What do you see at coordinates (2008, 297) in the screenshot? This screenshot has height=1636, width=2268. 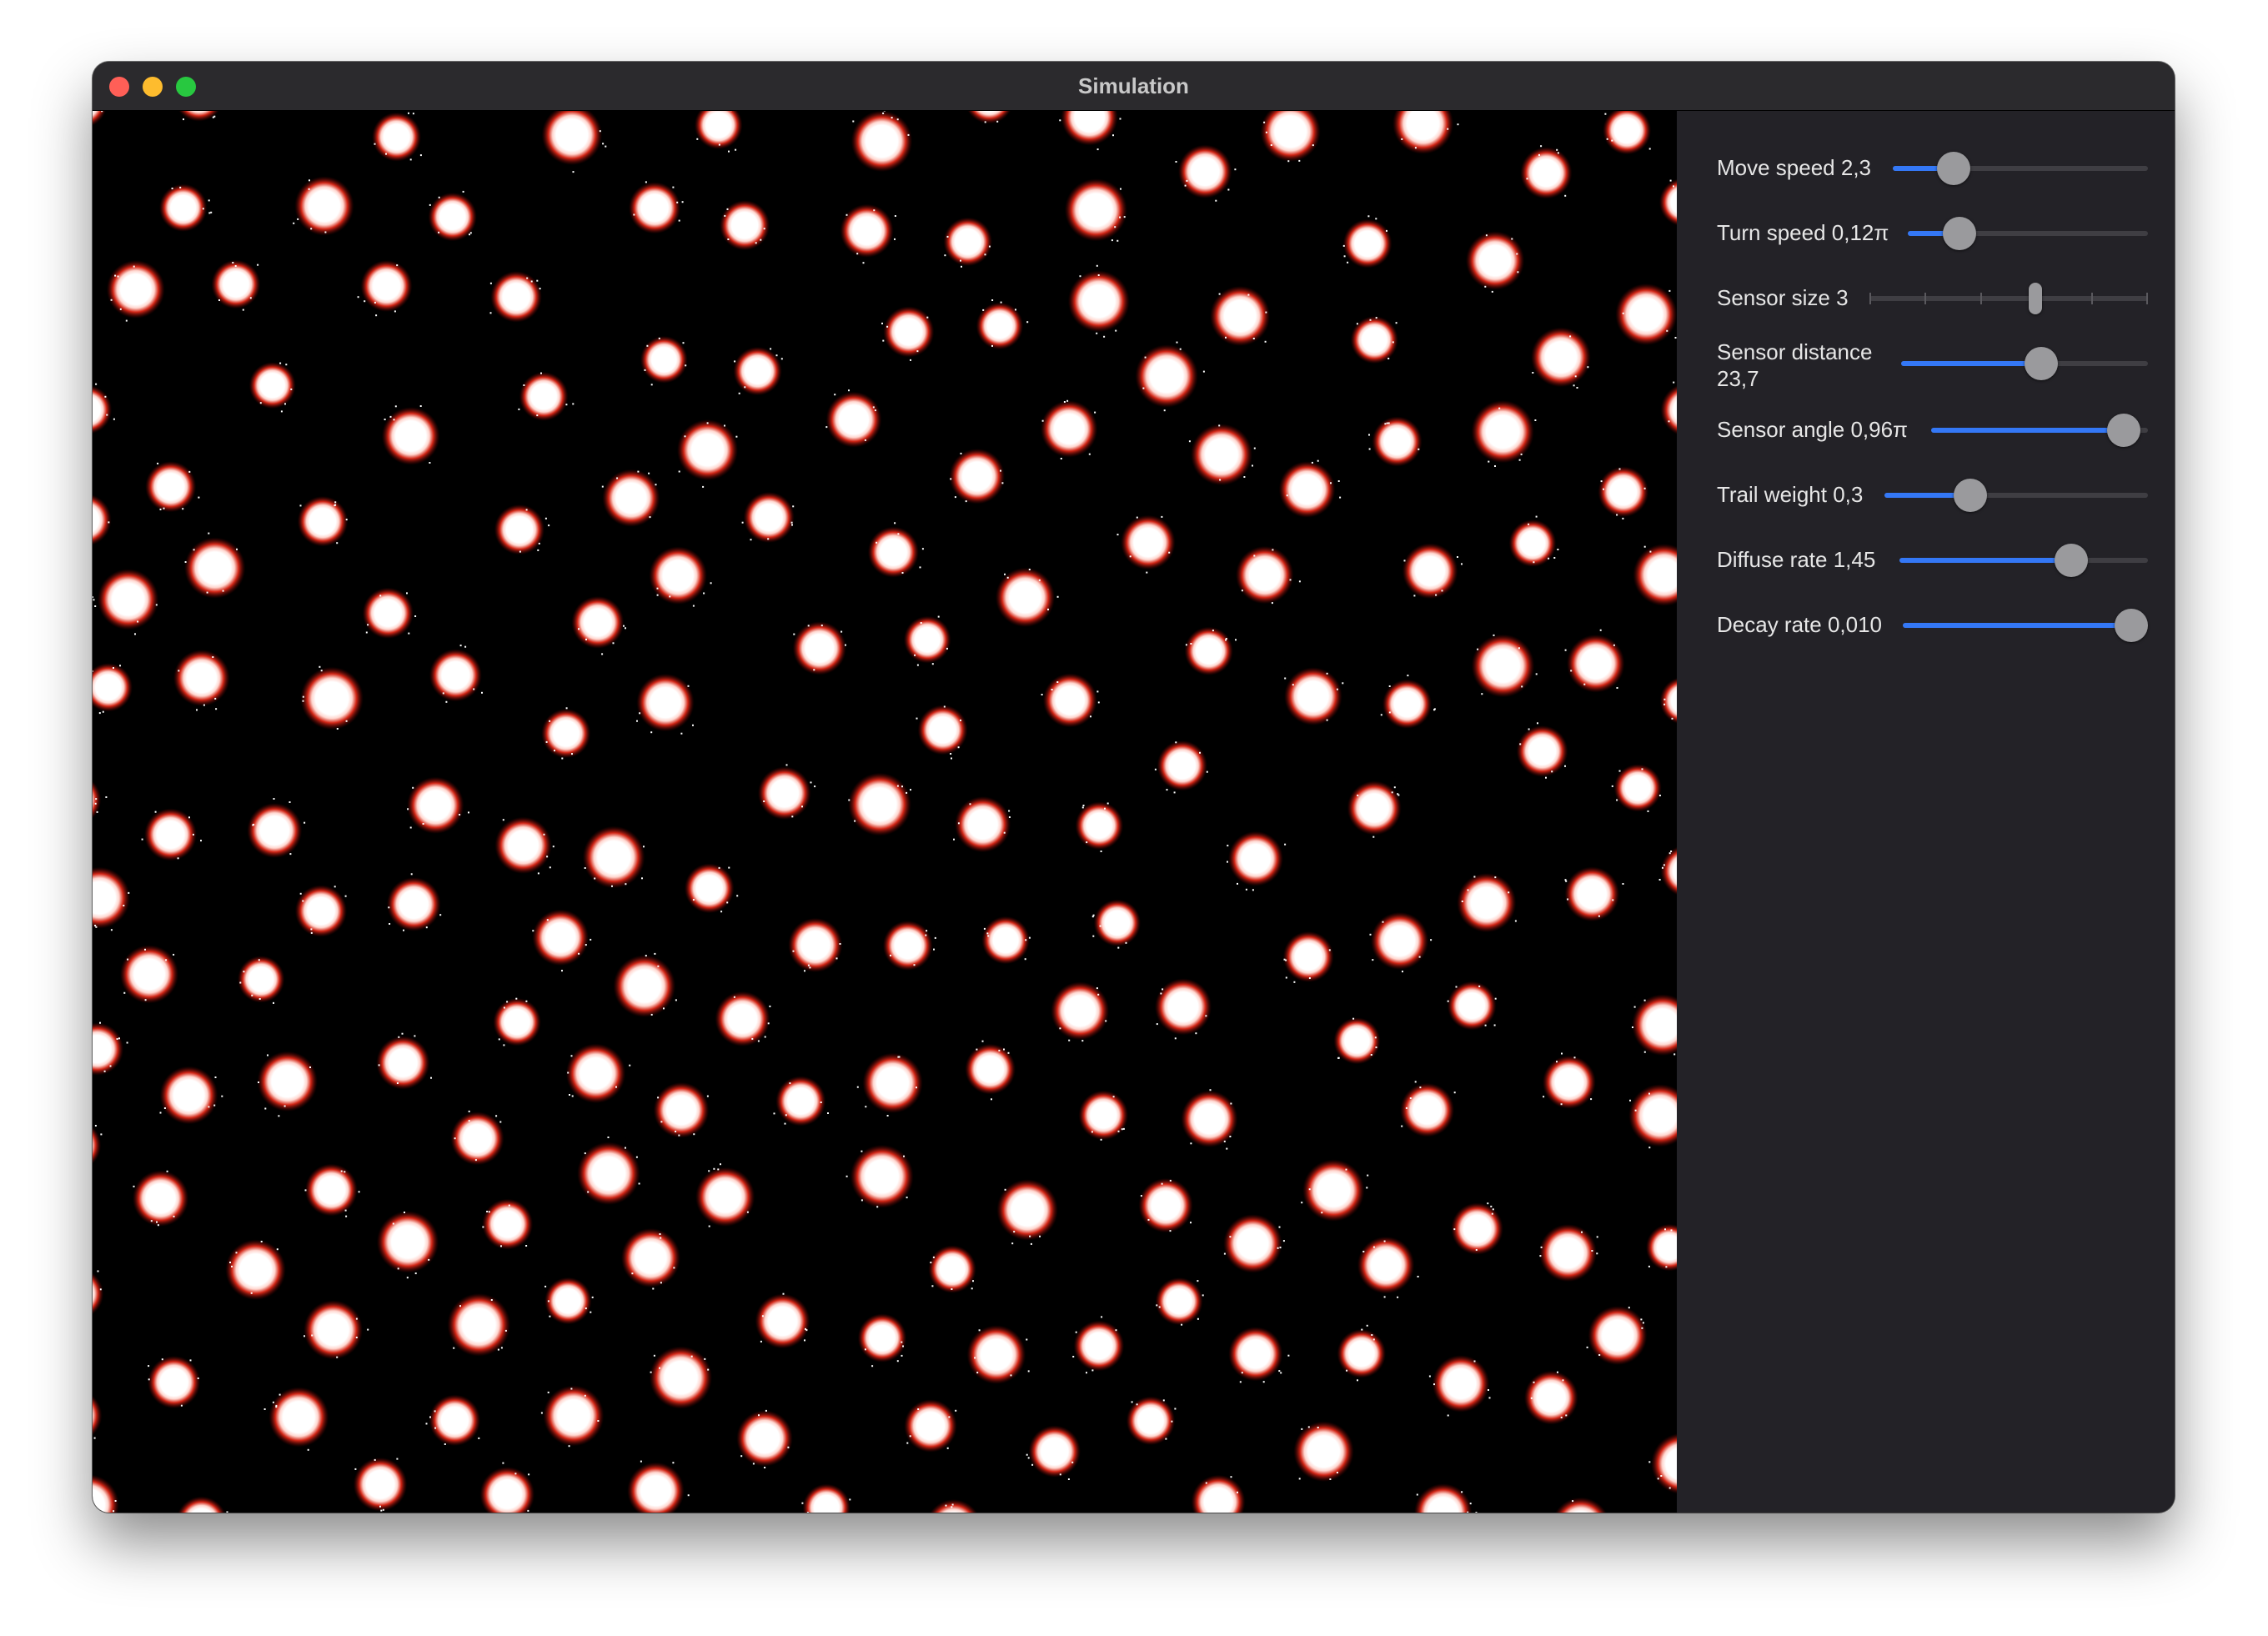 I see `sensor-size-slider` at bounding box center [2008, 297].